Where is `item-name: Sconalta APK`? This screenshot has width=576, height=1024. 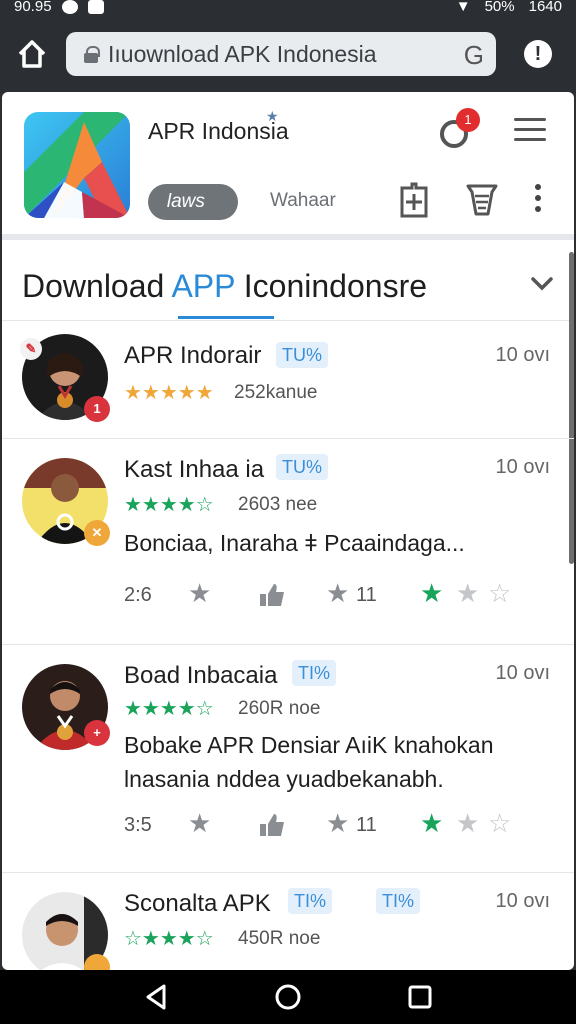
item-name: Sconalta APK is located at coordinates (197, 903).